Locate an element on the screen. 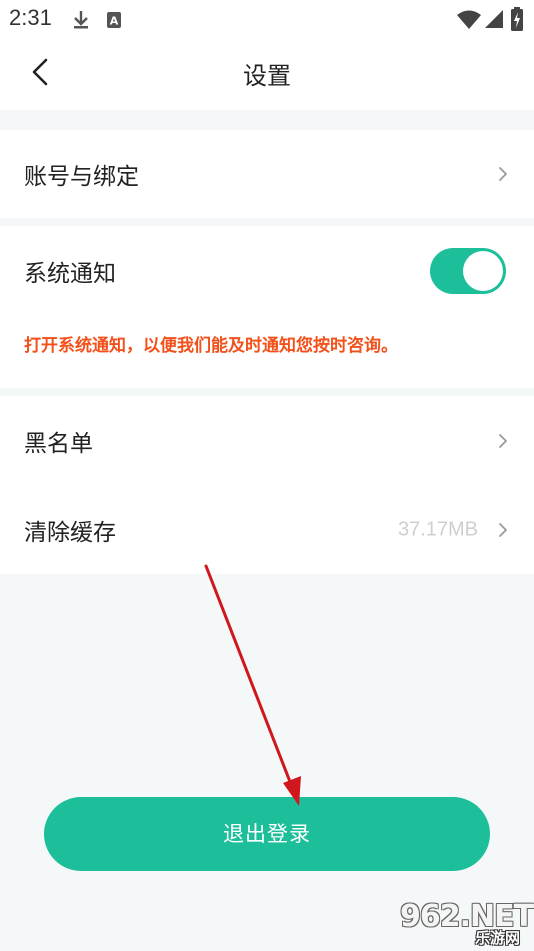 This screenshot has height=951, width=534. clear-cache-label: 清除缓存 is located at coordinates (70, 533).